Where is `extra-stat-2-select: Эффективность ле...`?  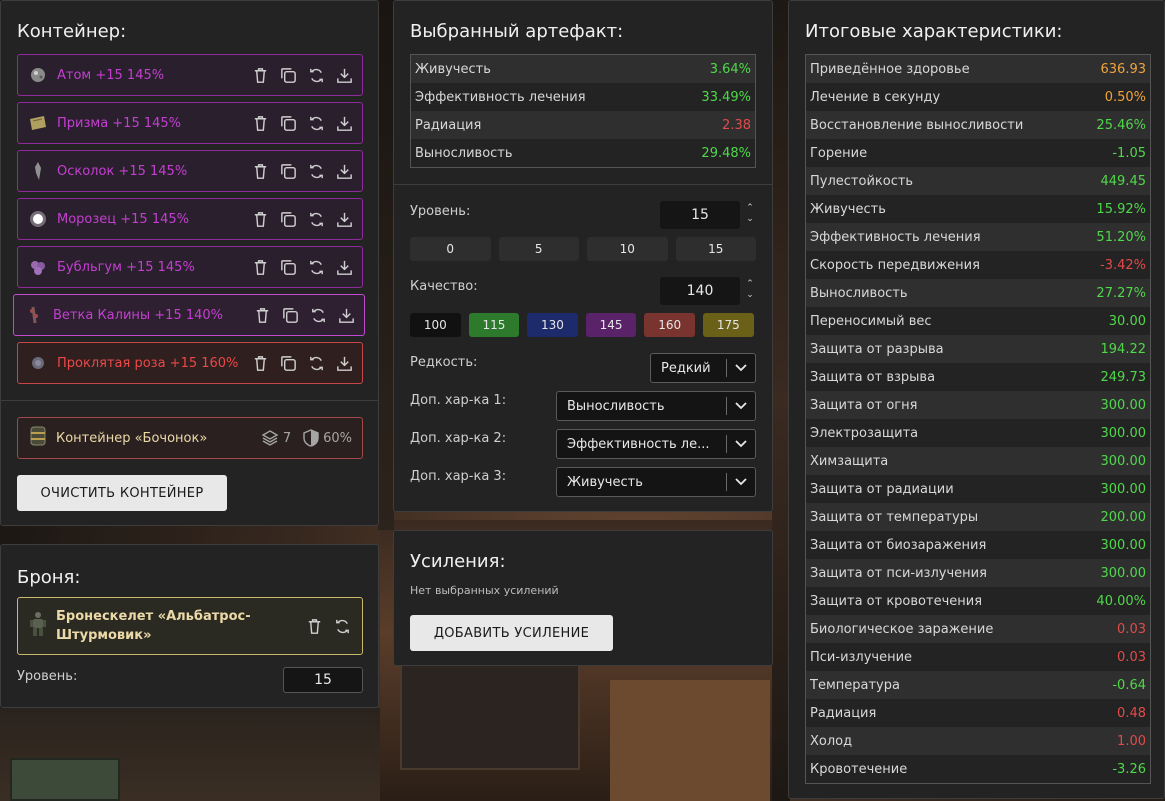 extra-stat-2-select: Эффективность ле... is located at coordinates (656, 444).